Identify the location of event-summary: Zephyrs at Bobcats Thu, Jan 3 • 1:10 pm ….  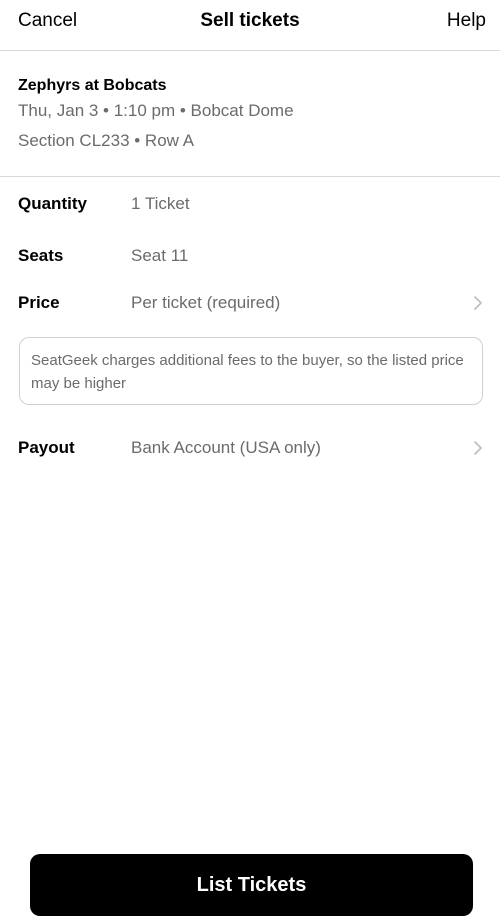
(250, 114).